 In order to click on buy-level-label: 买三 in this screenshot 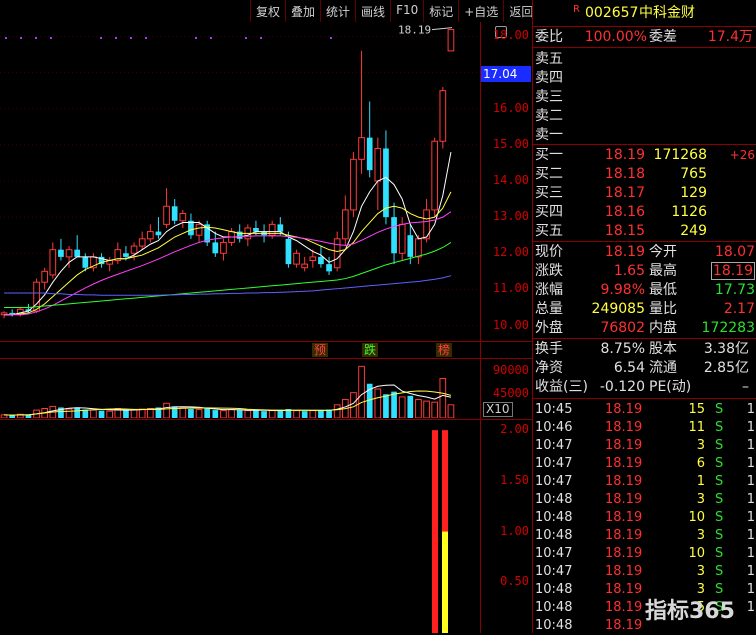, I will do `click(549, 193)`.